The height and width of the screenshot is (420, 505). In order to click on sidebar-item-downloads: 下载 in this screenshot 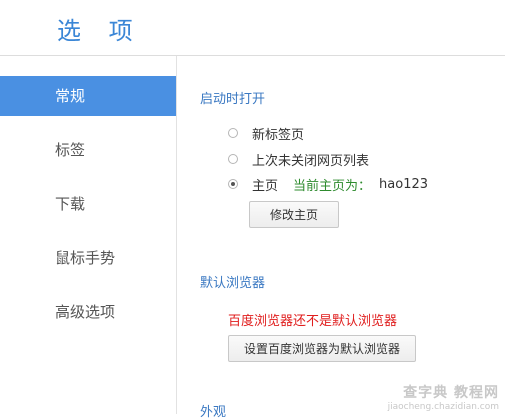, I will do `click(88, 204)`.